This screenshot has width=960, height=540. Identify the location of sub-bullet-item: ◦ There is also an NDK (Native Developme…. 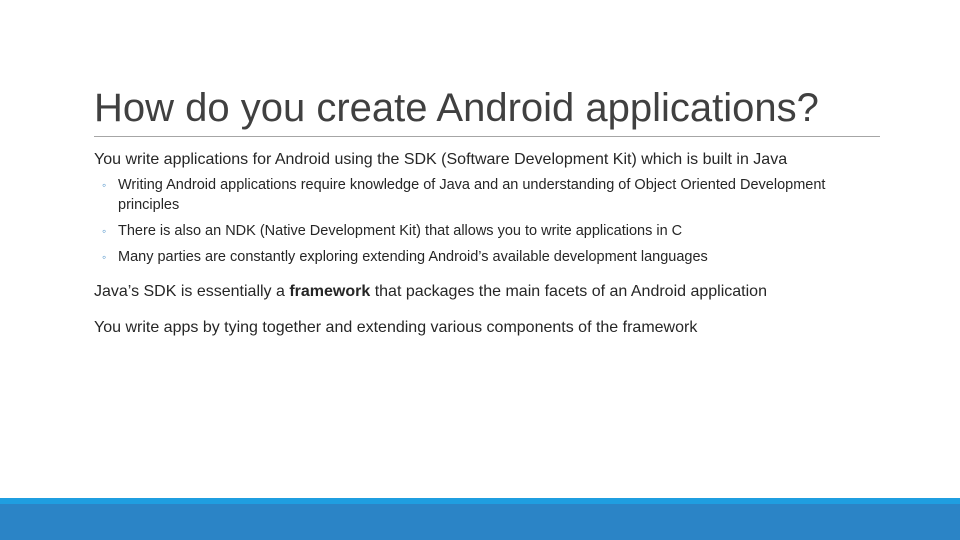
(483, 231).